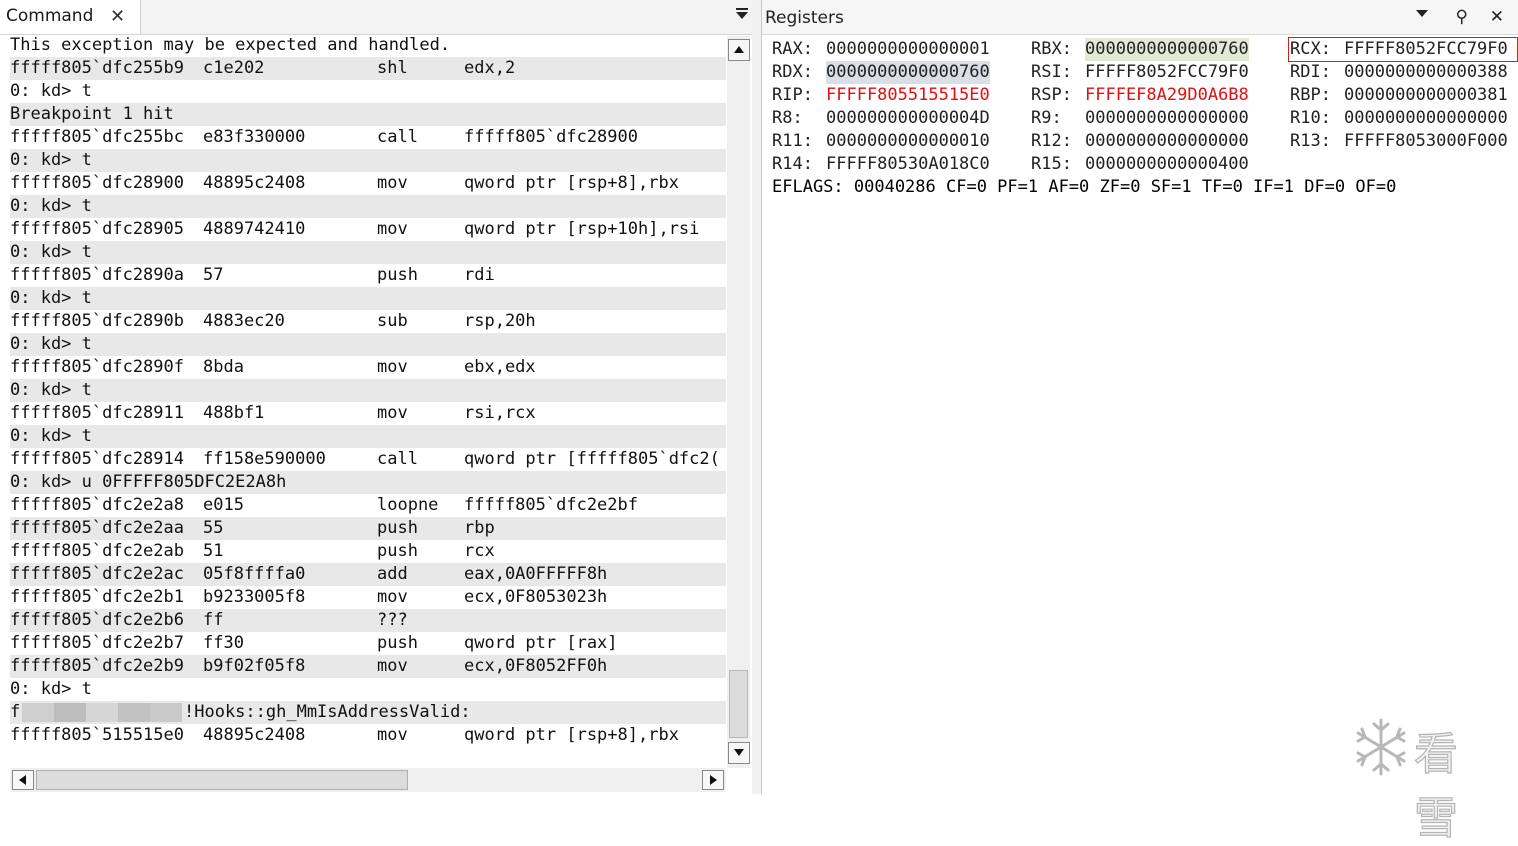  Describe the element at coordinates (738, 402) in the screenshot. I see `vertical-scrollbar` at that location.